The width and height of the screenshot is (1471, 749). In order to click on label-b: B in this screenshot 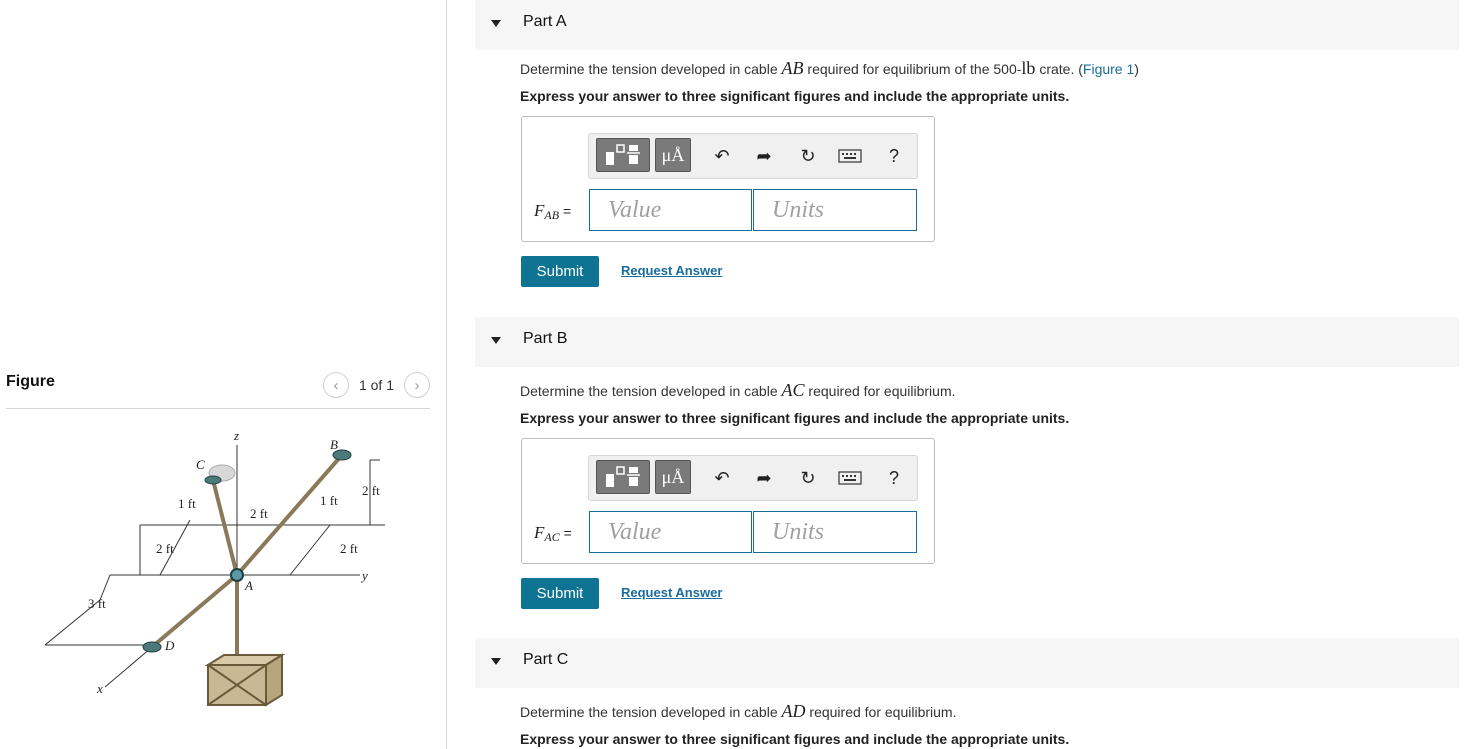, I will do `click(334, 444)`.